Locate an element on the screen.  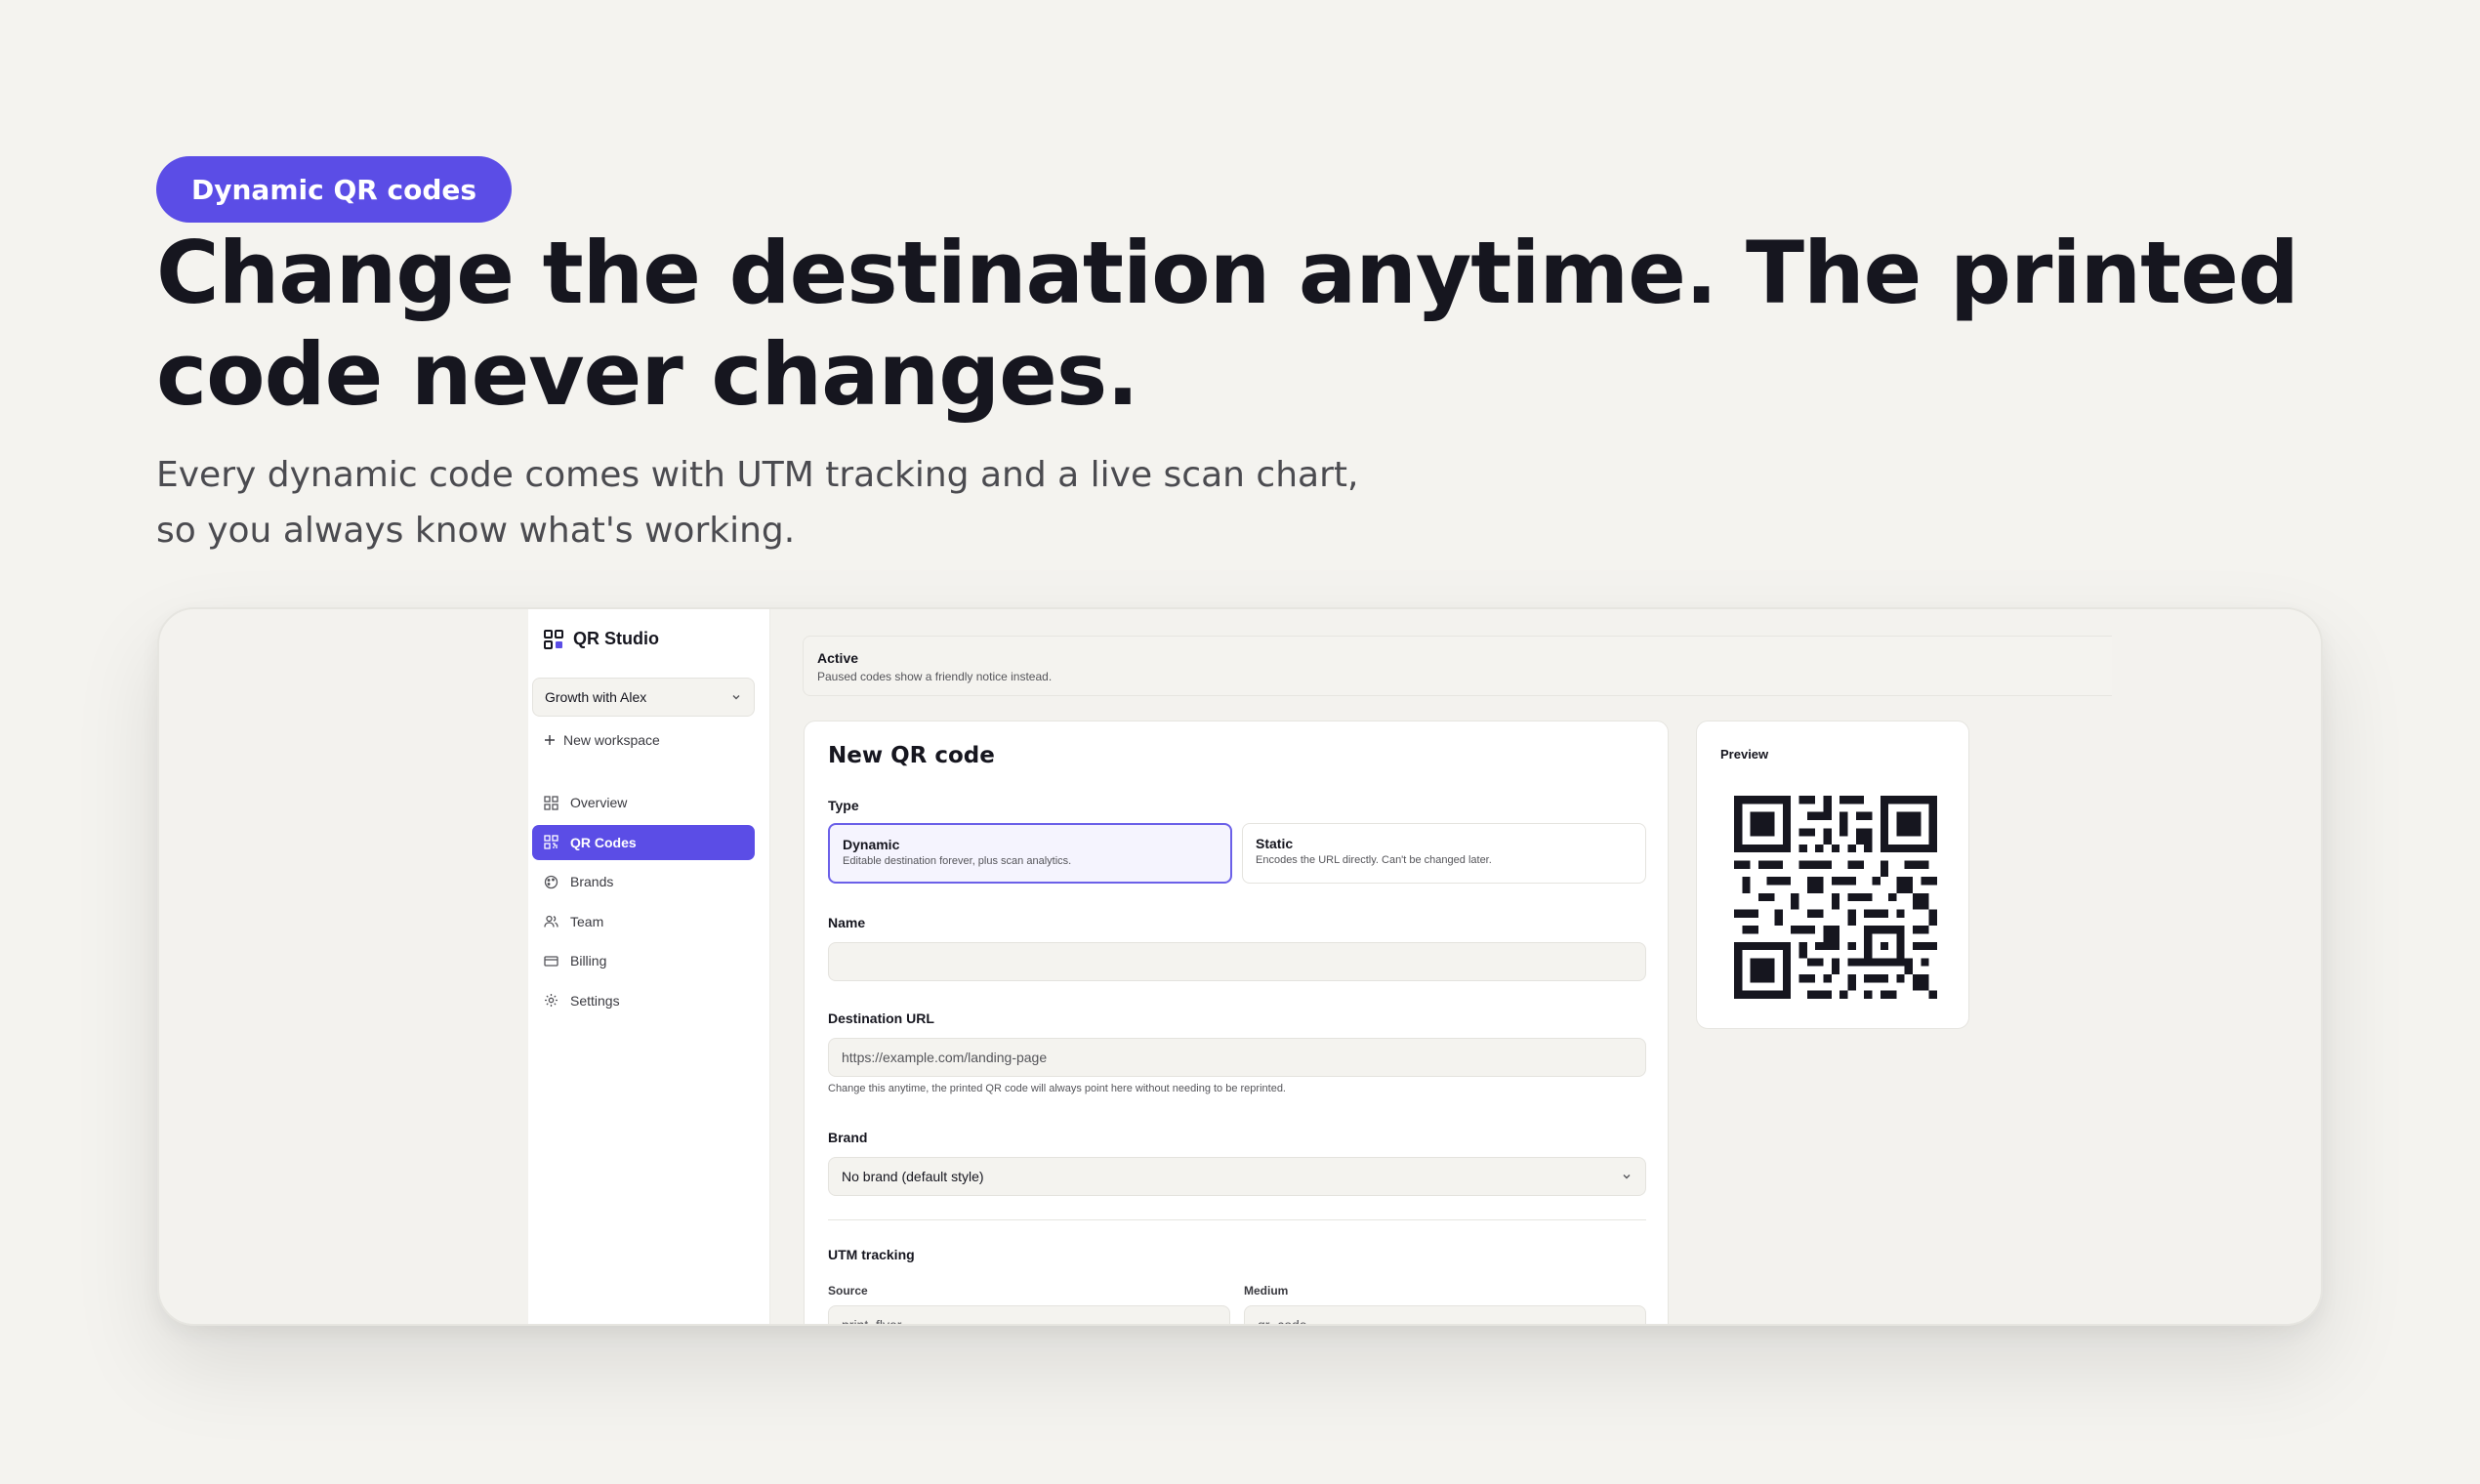
sidebar-item-label: Settings is located at coordinates (595, 1001).